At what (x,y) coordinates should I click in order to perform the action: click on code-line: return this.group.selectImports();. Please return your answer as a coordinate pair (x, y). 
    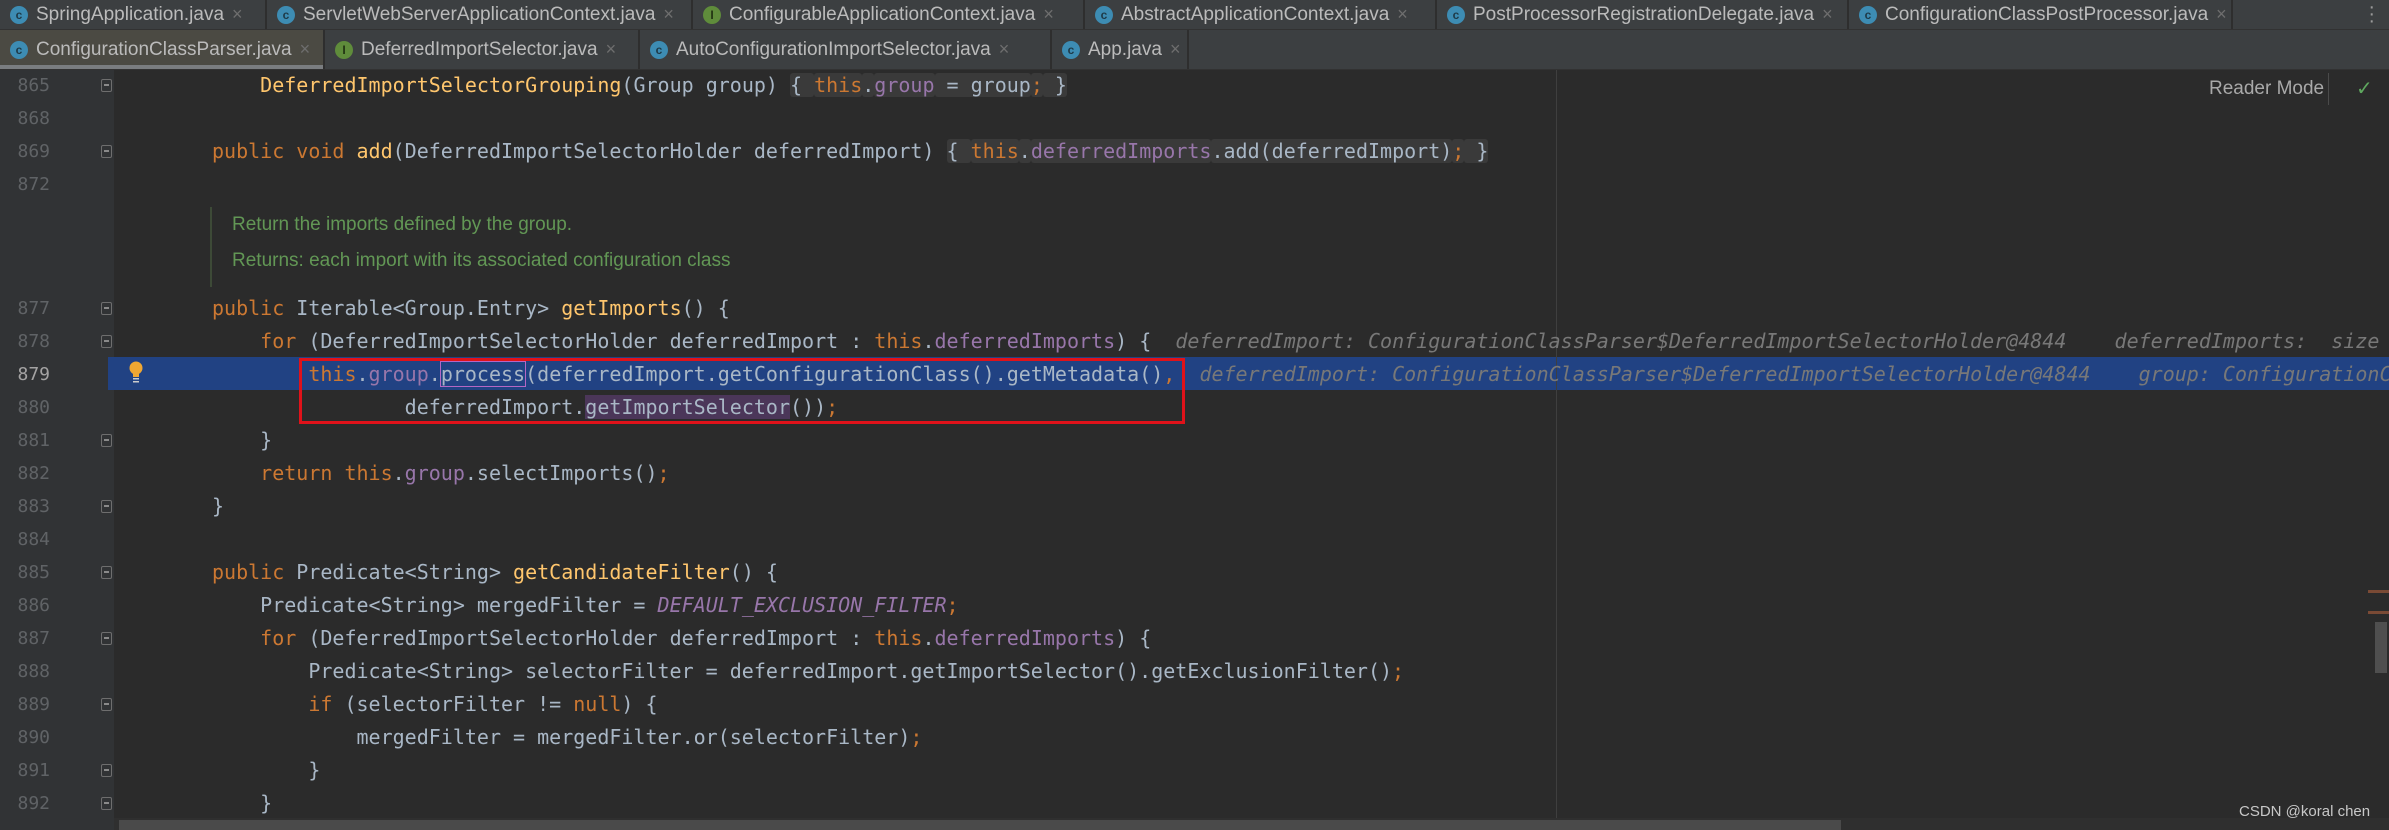
    Looking at the image, I should click on (440, 473).